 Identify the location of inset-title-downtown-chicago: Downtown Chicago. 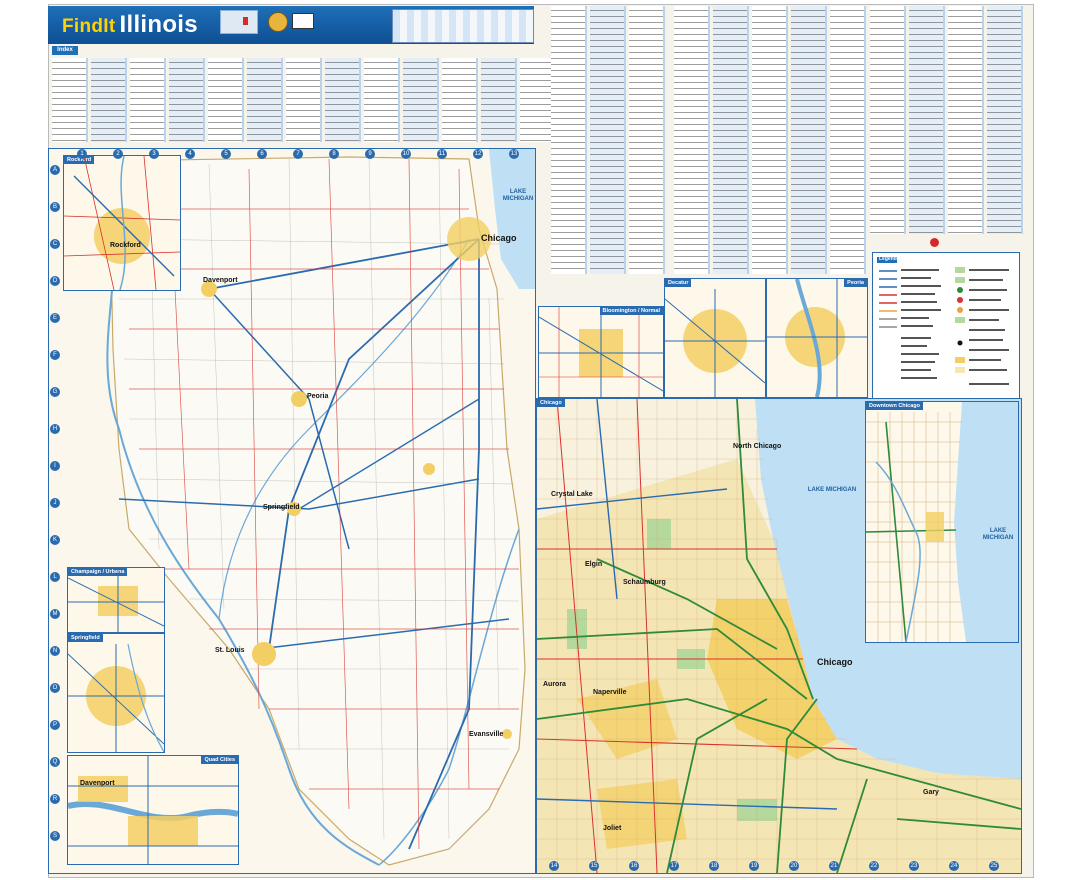
(895, 406).